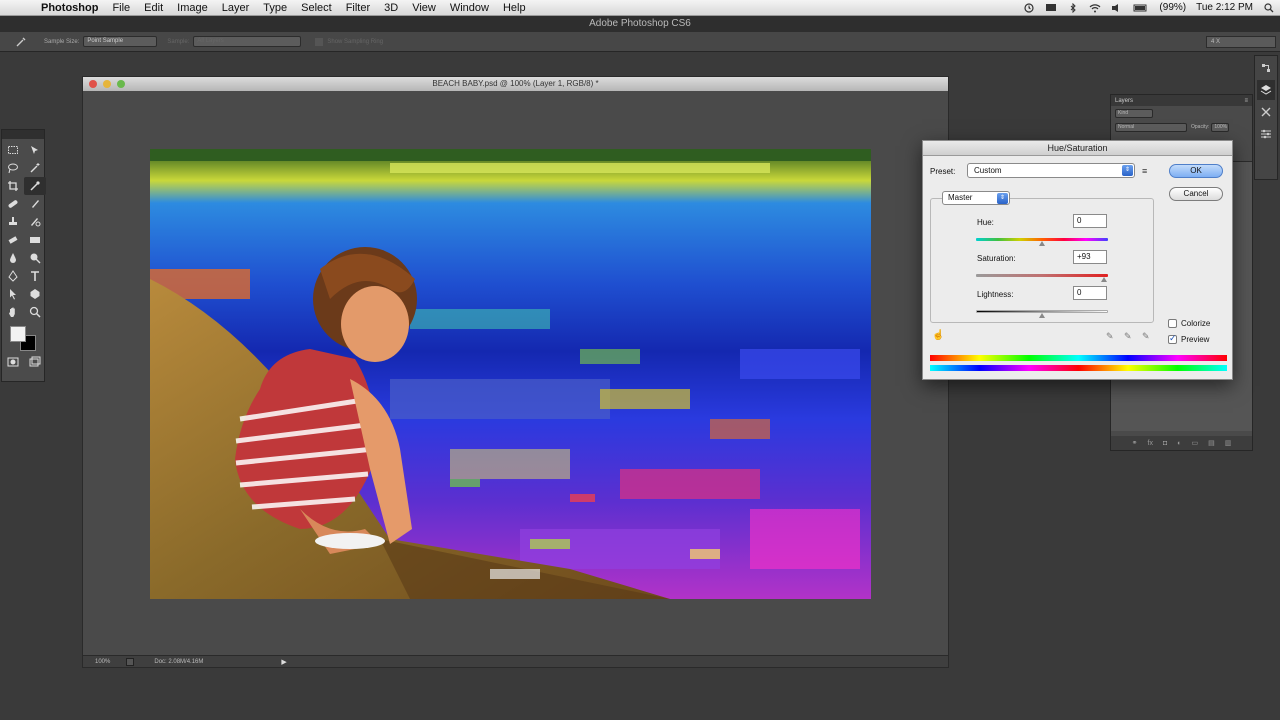 The image size is (1280, 720). What do you see at coordinates (107, 84) in the screenshot?
I see `minimize-window-icon` at bounding box center [107, 84].